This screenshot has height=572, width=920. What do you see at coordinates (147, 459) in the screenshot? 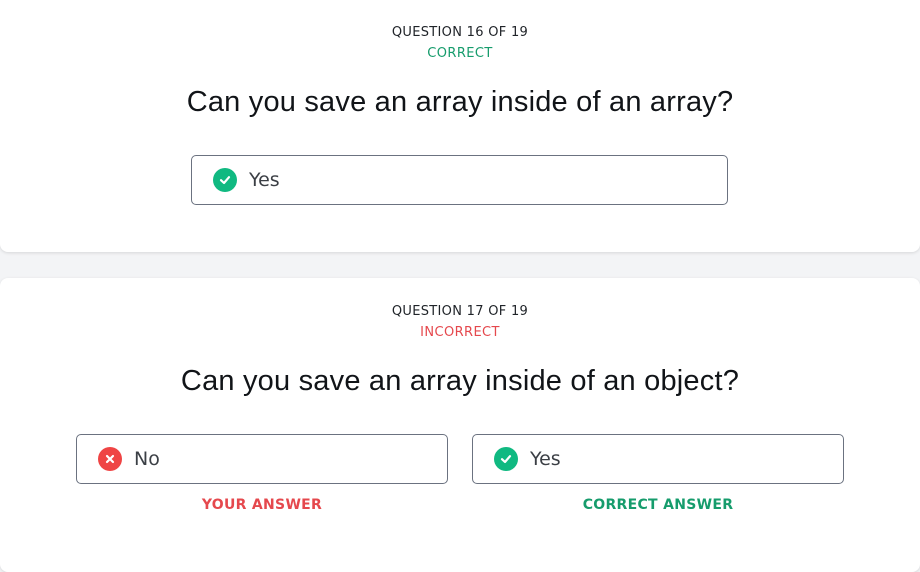
I see `answer-label: No` at bounding box center [147, 459].